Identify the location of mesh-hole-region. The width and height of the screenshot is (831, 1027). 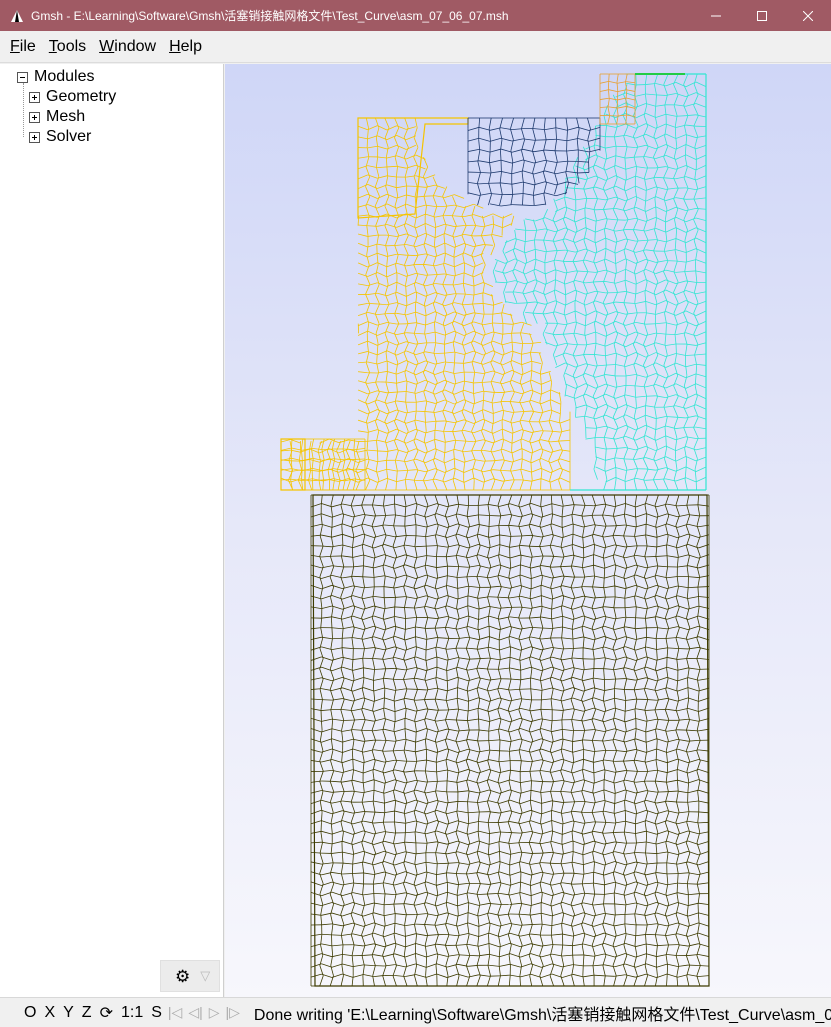
(534, 162).